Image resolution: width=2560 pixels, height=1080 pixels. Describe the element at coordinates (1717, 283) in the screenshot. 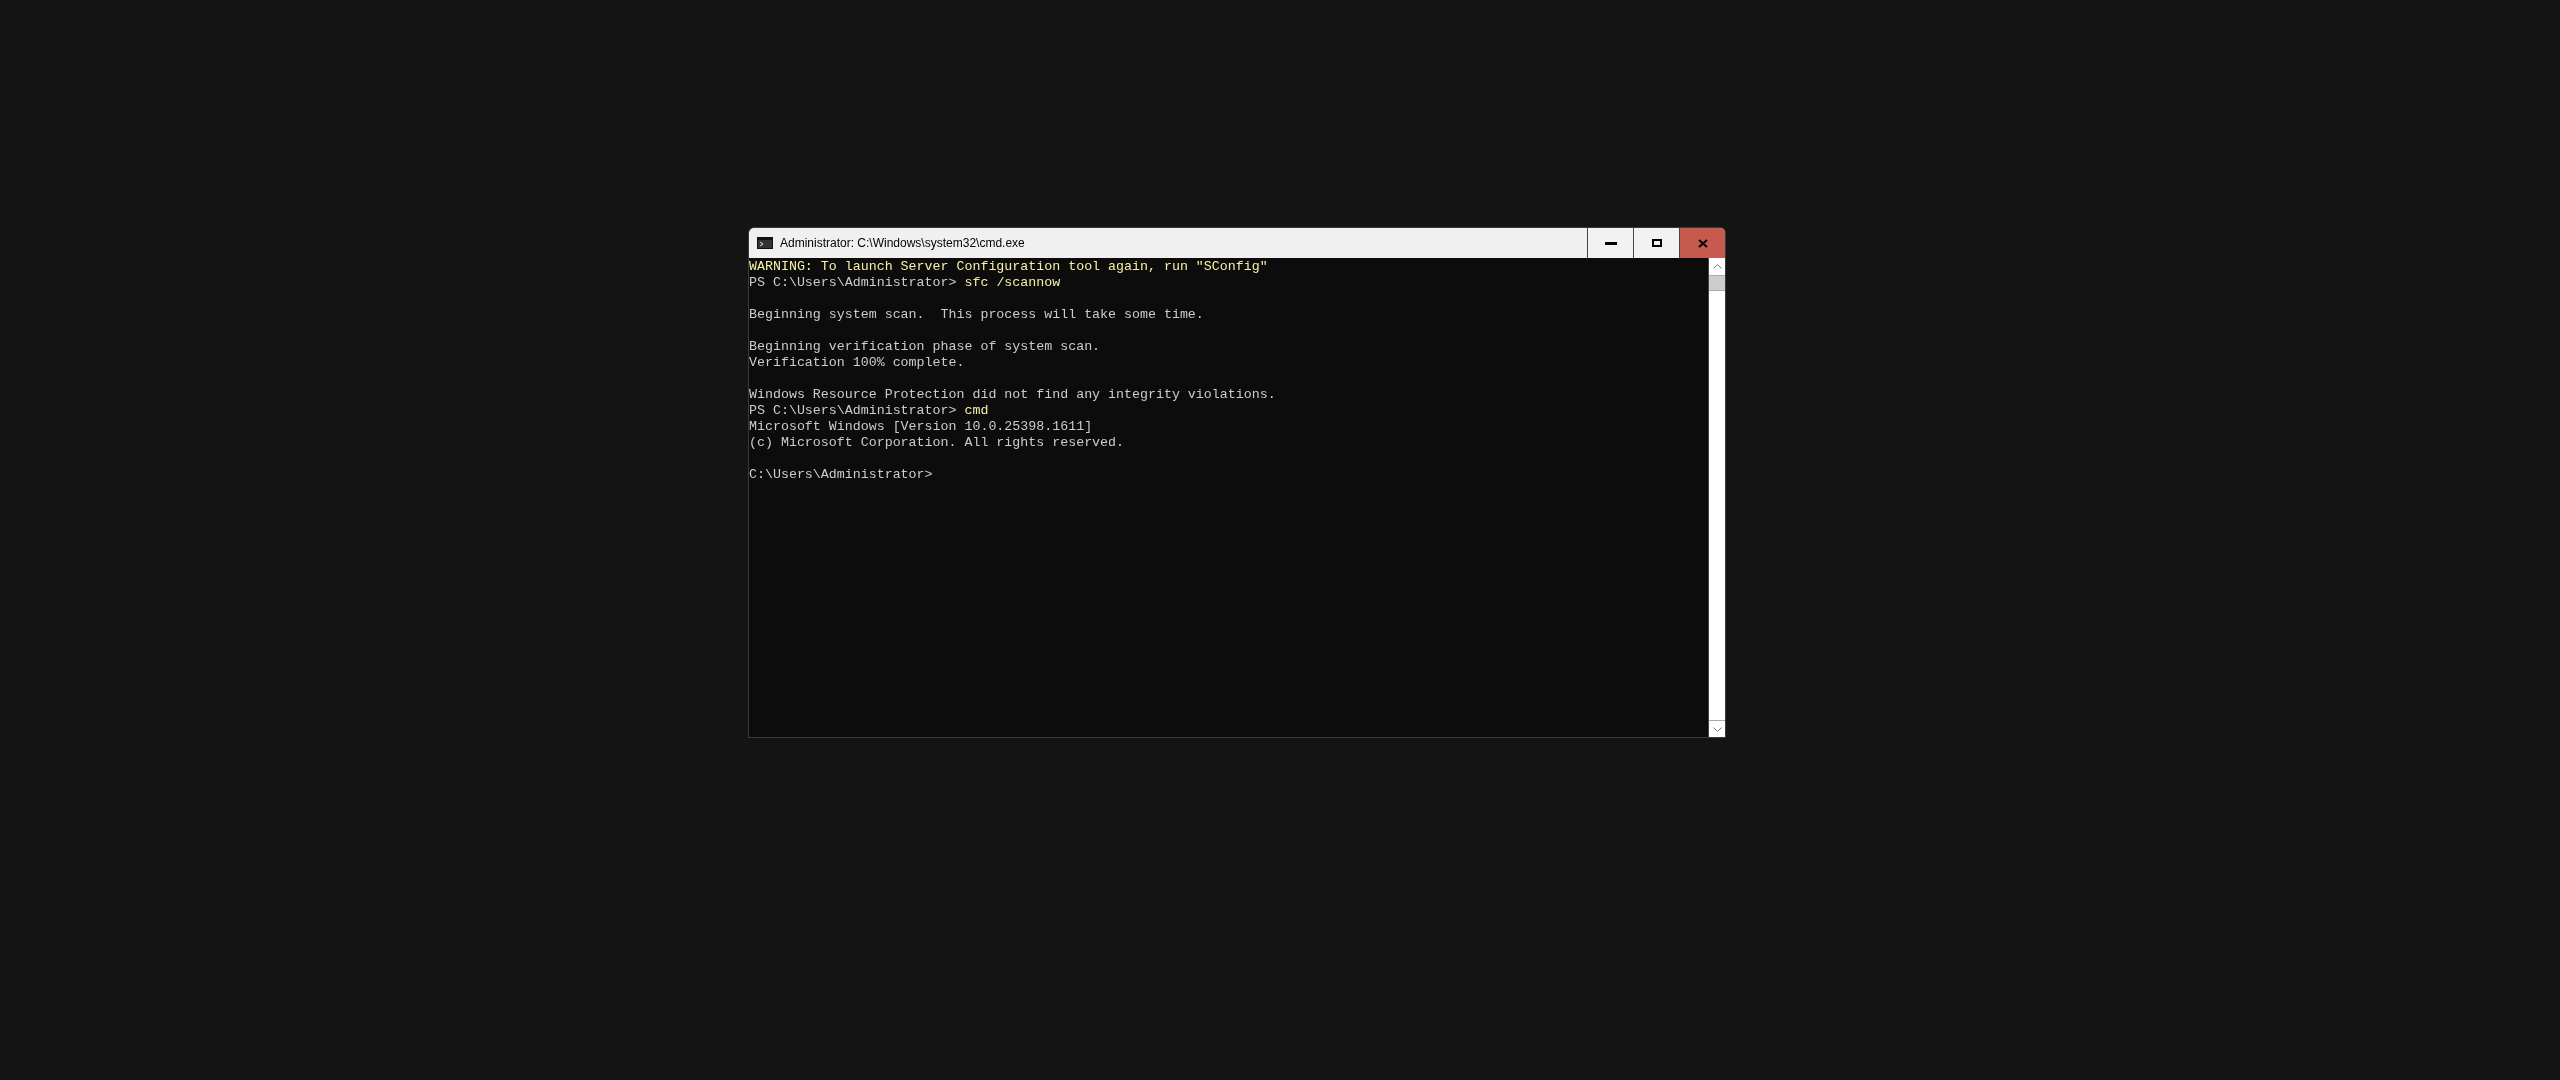

I see `scrollbar-thumb` at that location.